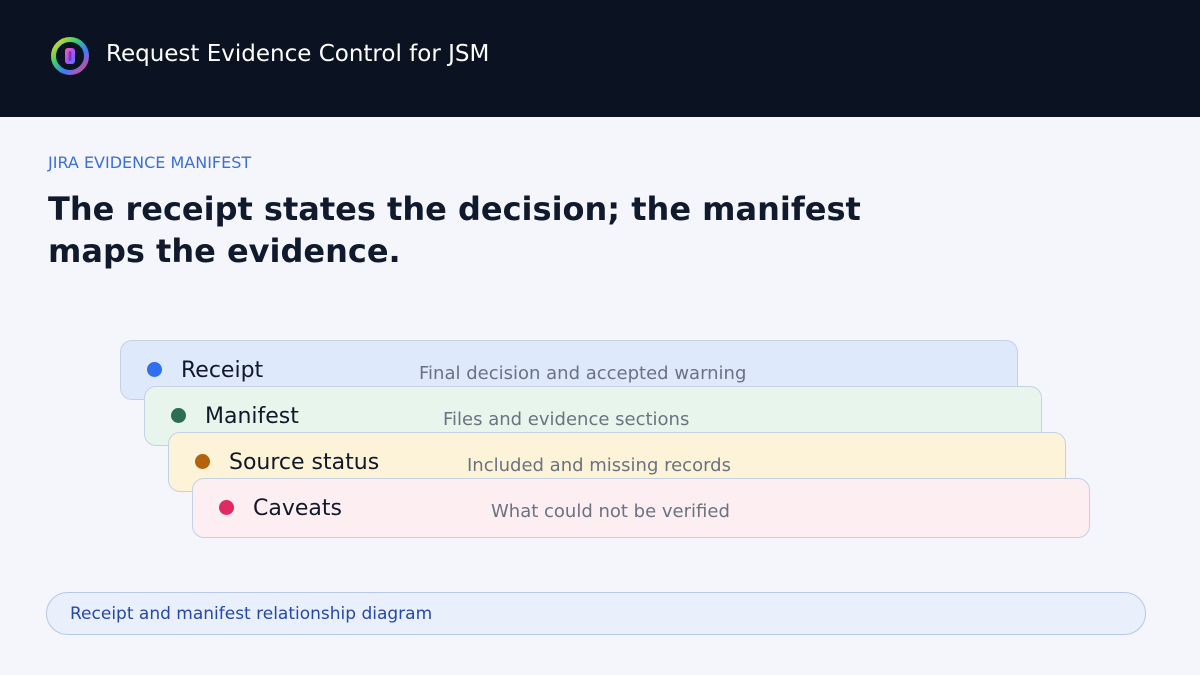 The width and height of the screenshot is (1200, 675). What do you see at coordinates (298, 54) in the screenshot?
I see `app-title: Request Evidence Control for JSM` at bounding box center [298, 54].